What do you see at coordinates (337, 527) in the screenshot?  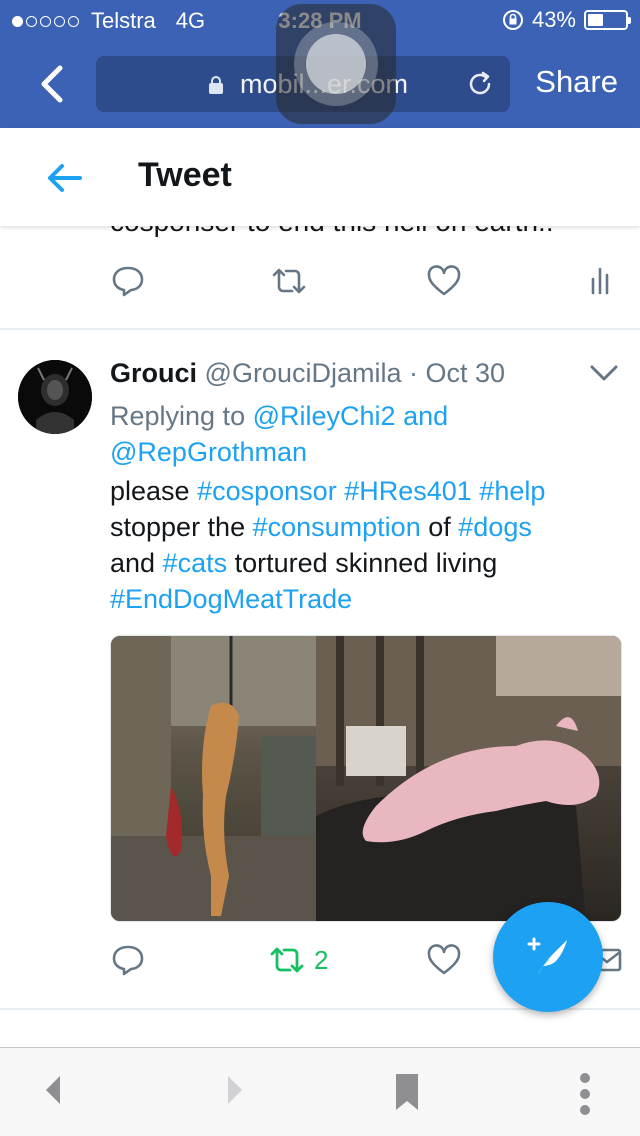 I see `hashtag-link: #consumption` at bounding box center [337, 527].